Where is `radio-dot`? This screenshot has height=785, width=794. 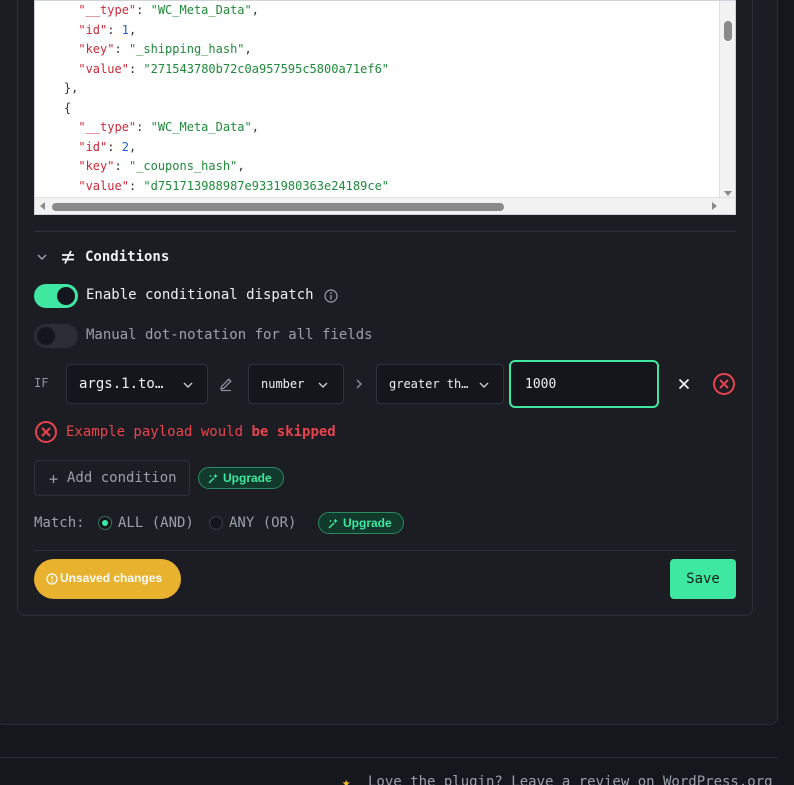
radio-dot is located at coordinates (105, 523).